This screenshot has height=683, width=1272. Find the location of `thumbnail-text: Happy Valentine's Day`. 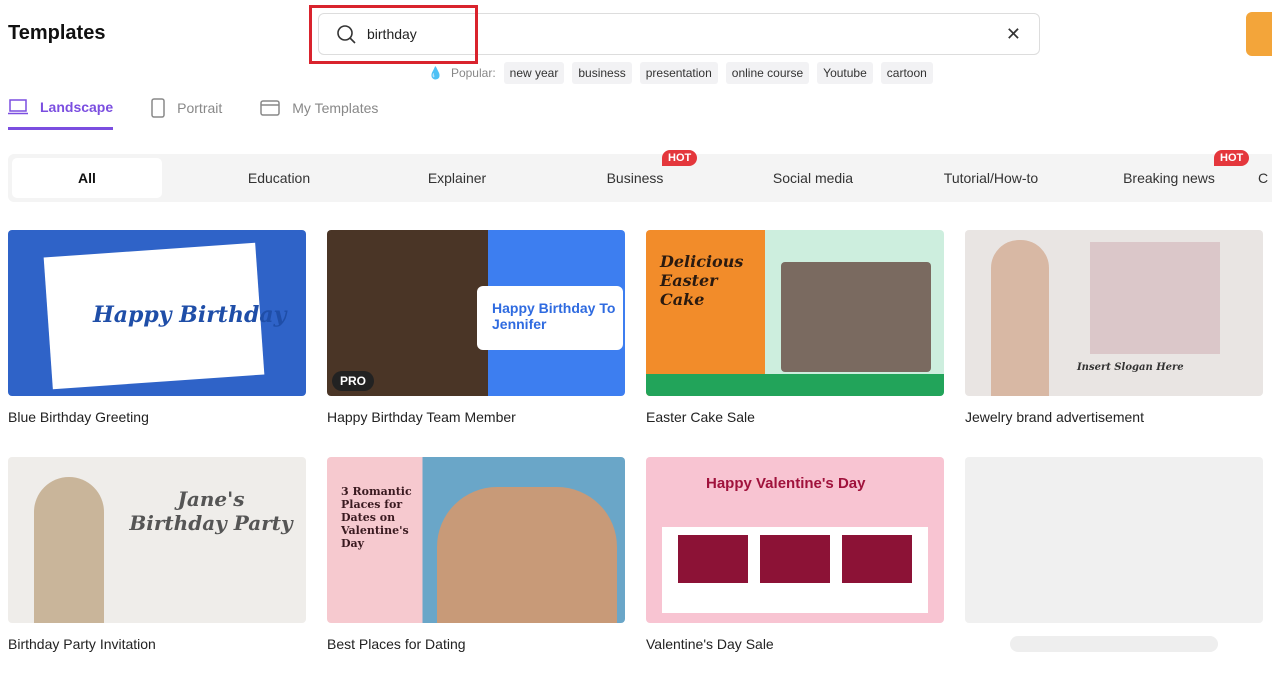

thumbnail-text: Happy Valentine's Day is located at coordinates (786, 483).